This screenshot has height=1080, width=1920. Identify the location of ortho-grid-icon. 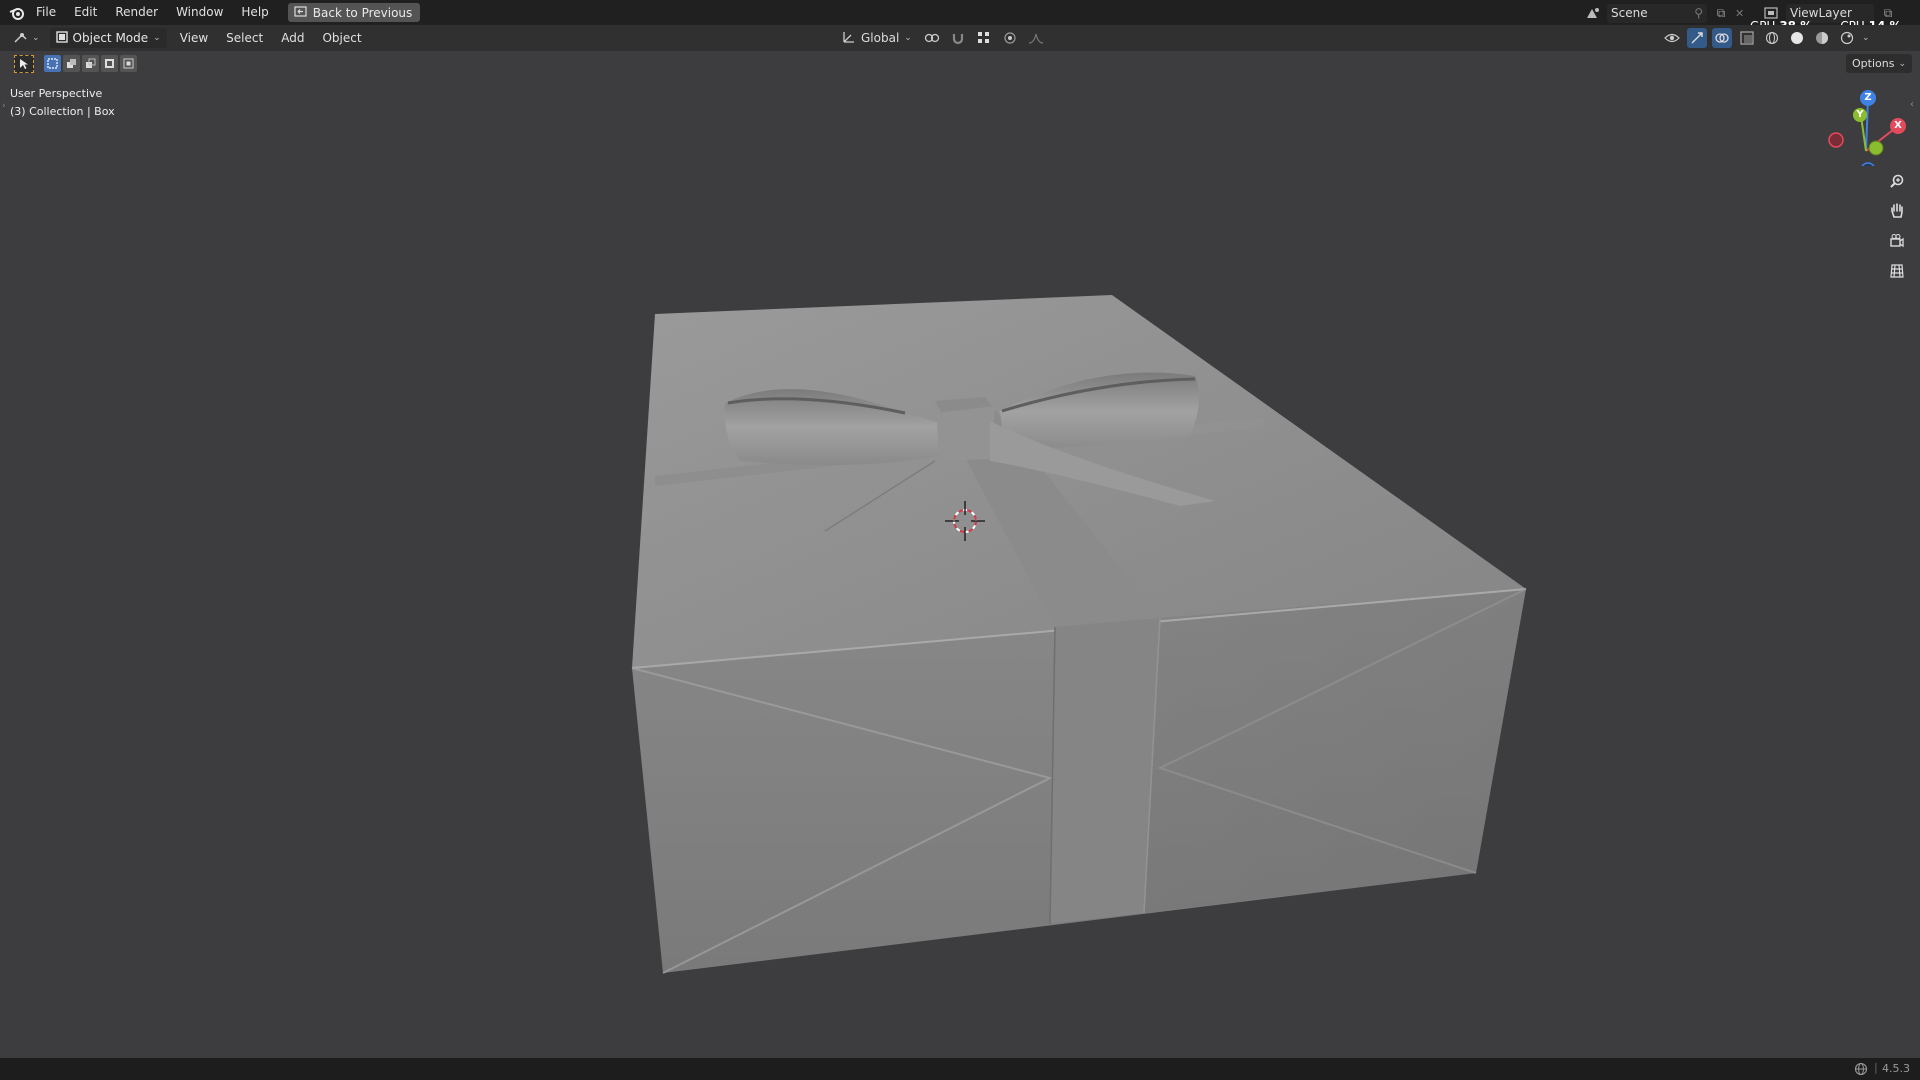
(1897, 271).